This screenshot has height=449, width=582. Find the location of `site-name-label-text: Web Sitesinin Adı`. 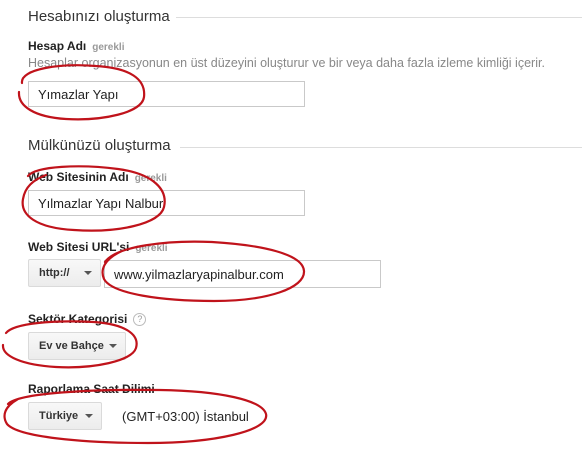

site-name-label-text: Web Sitesinin Adı is located at coordinates (78, 177).